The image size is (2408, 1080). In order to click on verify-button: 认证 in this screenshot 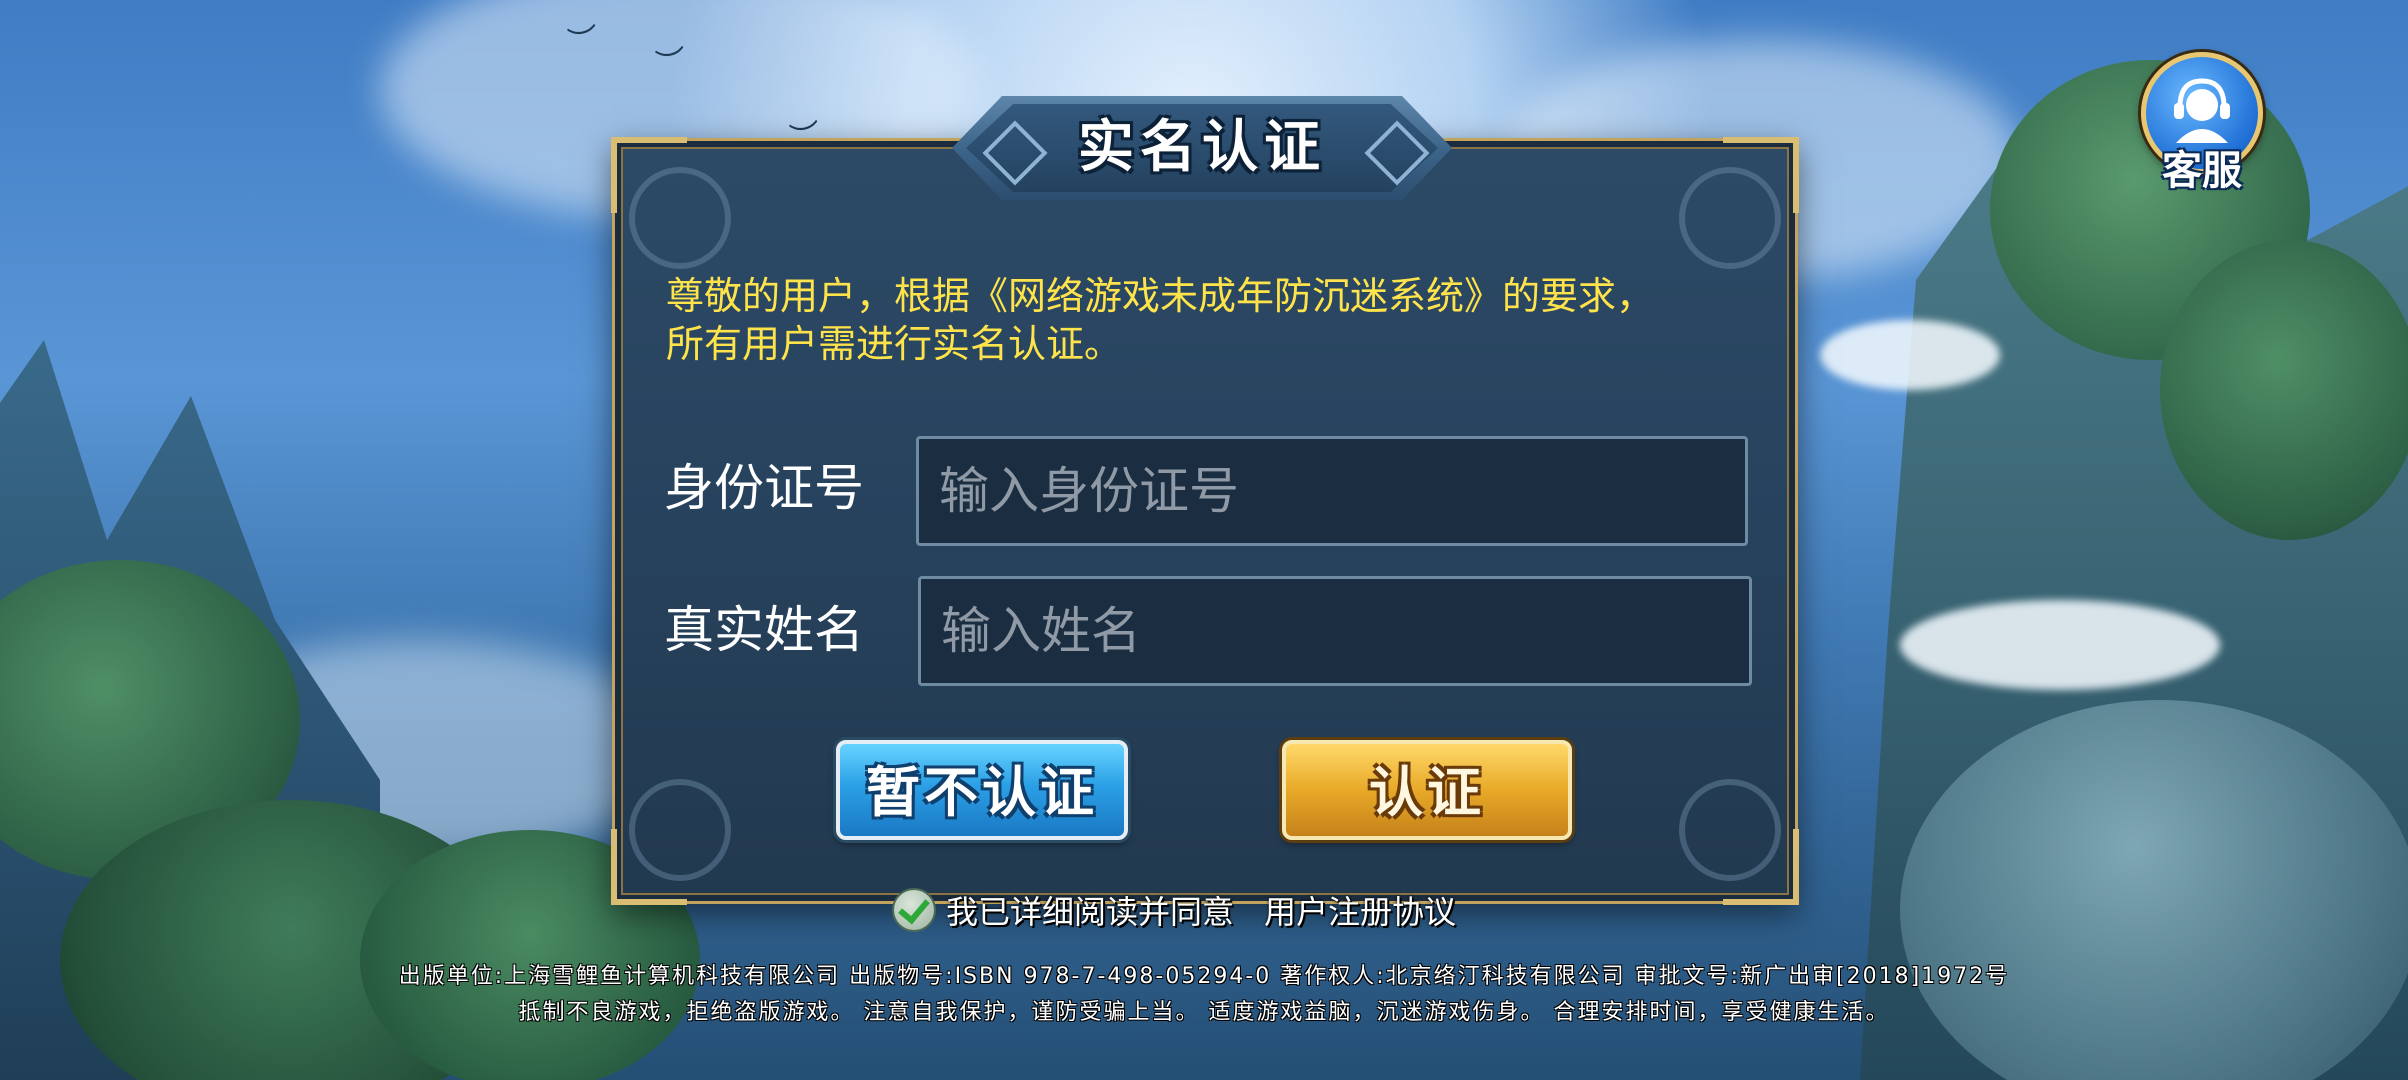, I will do `click(1427, 790)`.